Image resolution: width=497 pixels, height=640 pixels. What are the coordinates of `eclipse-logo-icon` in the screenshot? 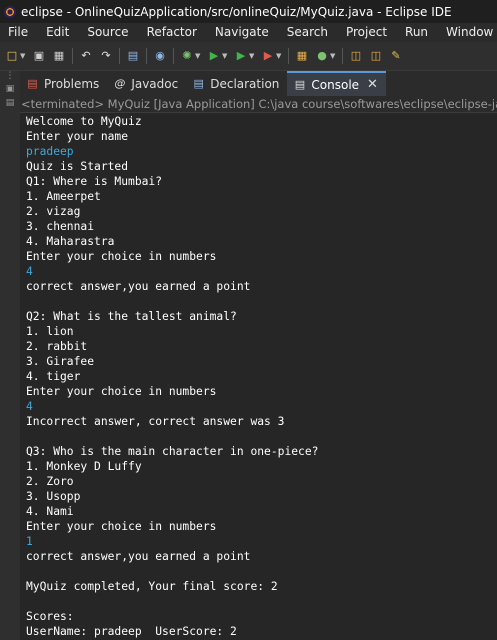 It's located at (10, 11).